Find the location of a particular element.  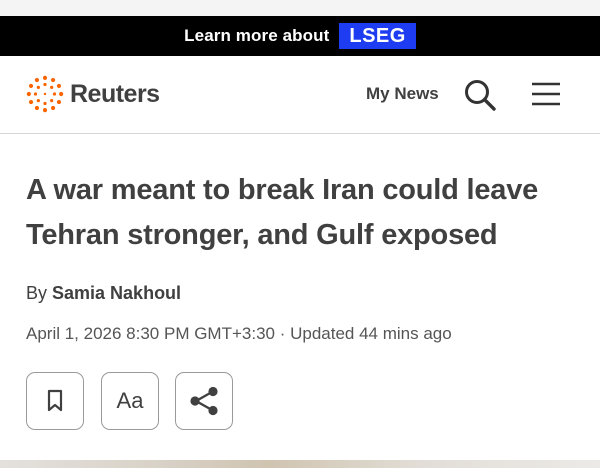

byline: By Samia Nakhoul is located at coordinates (103, 293).